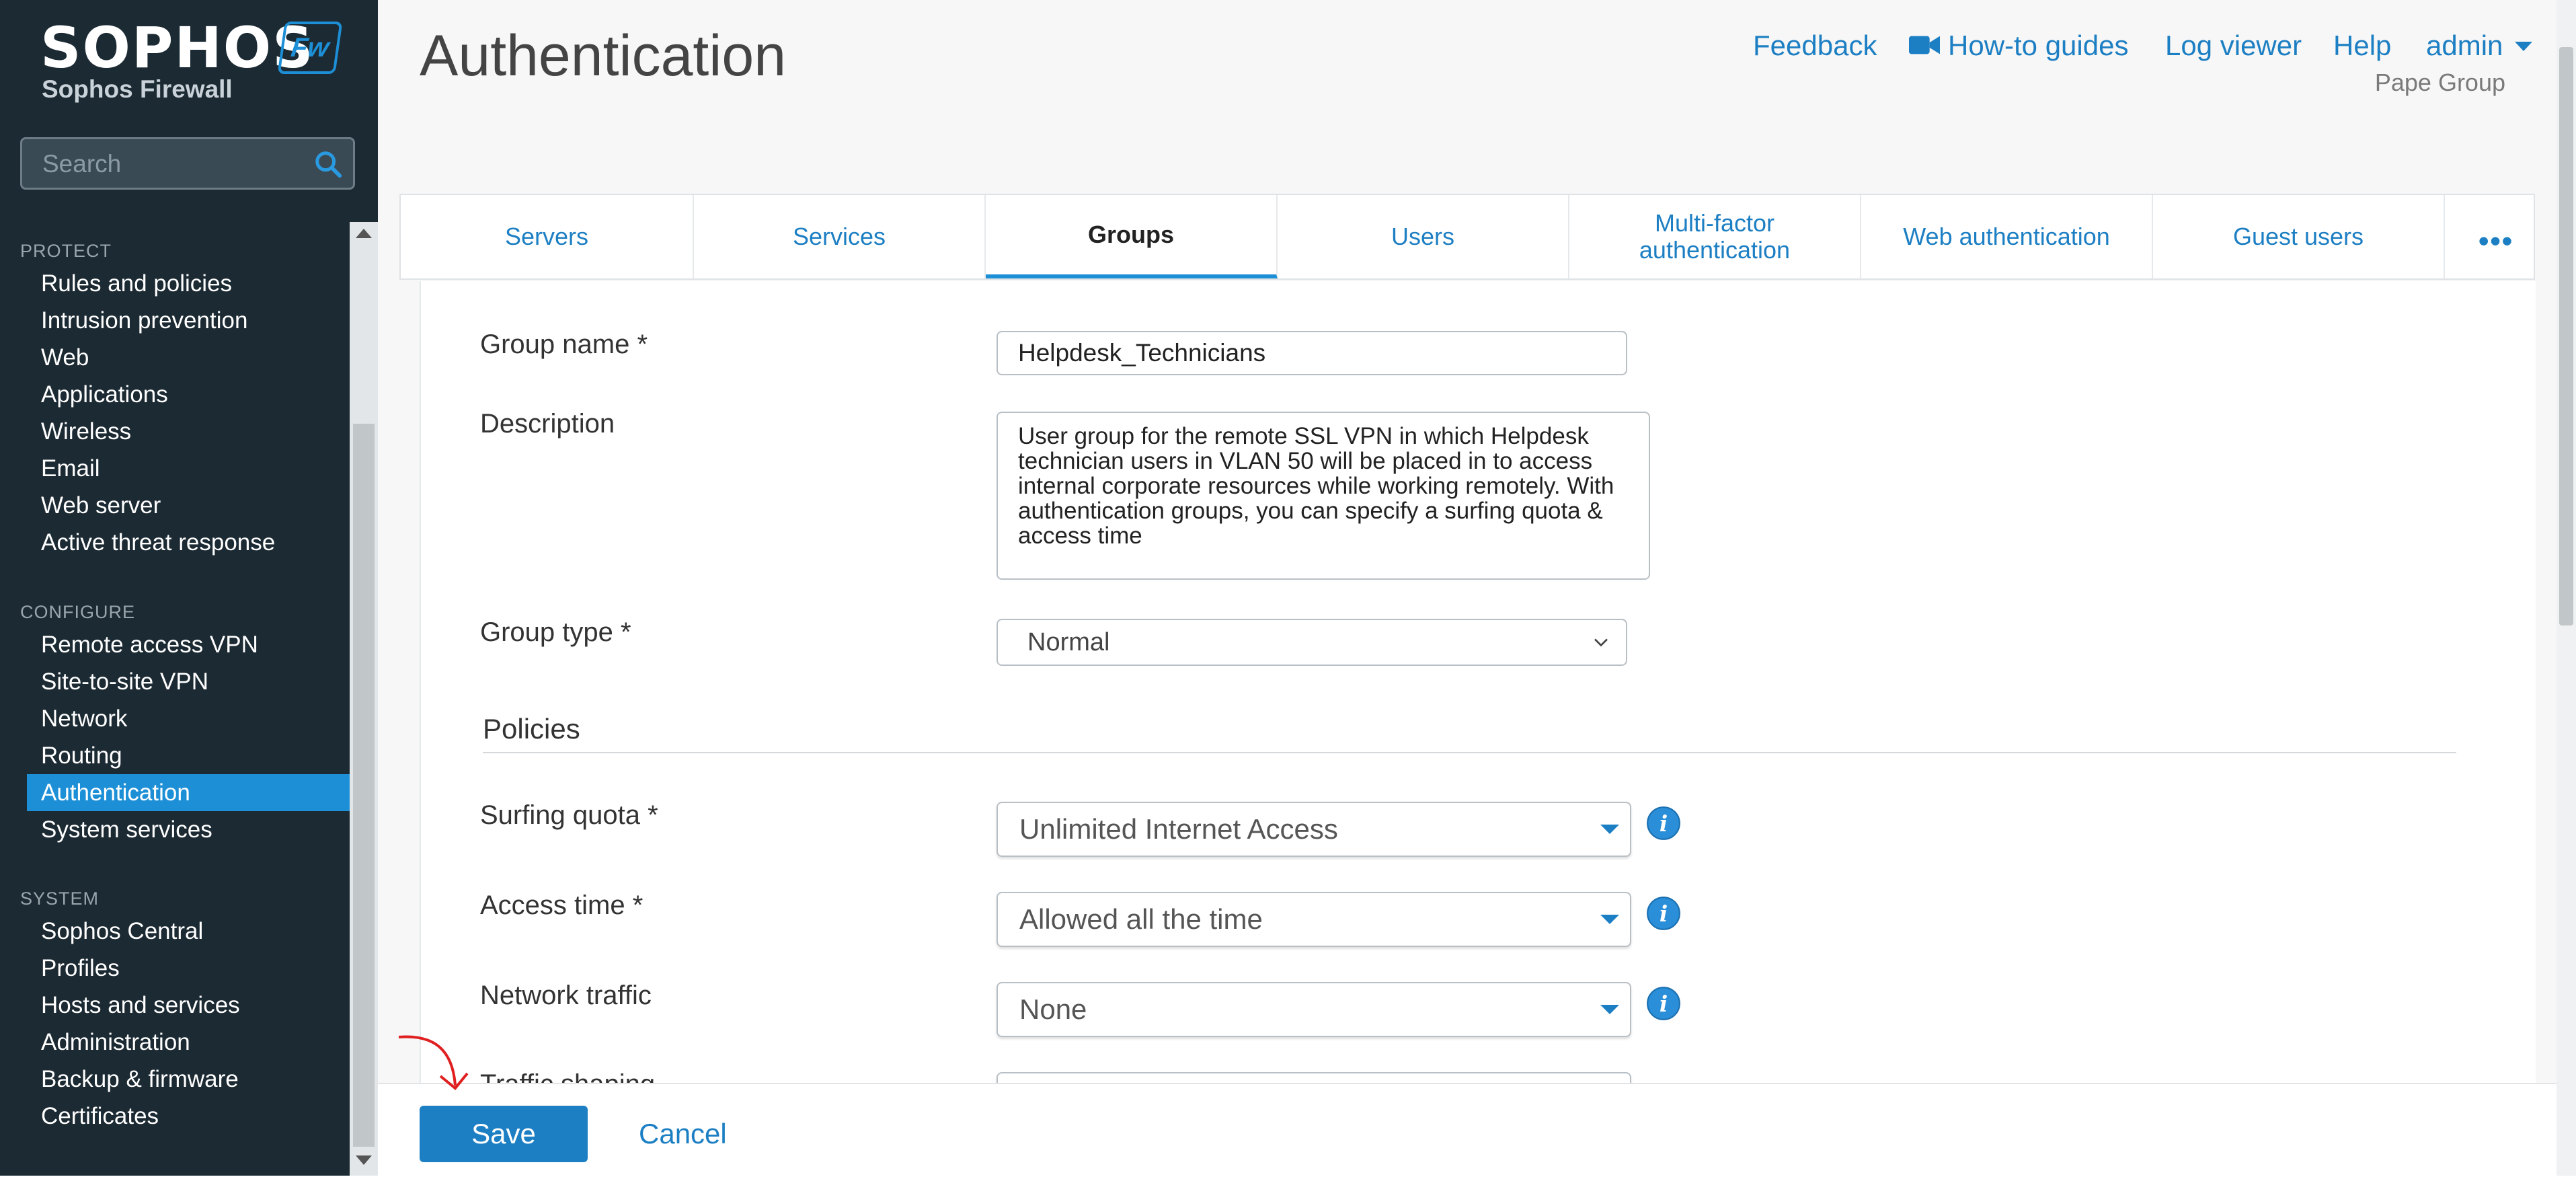 The width and height of the screenshot is (2576, 1177). I want to click on tab-multi-factor-authentication: Multi-factor authentication, so click(1715, 236).